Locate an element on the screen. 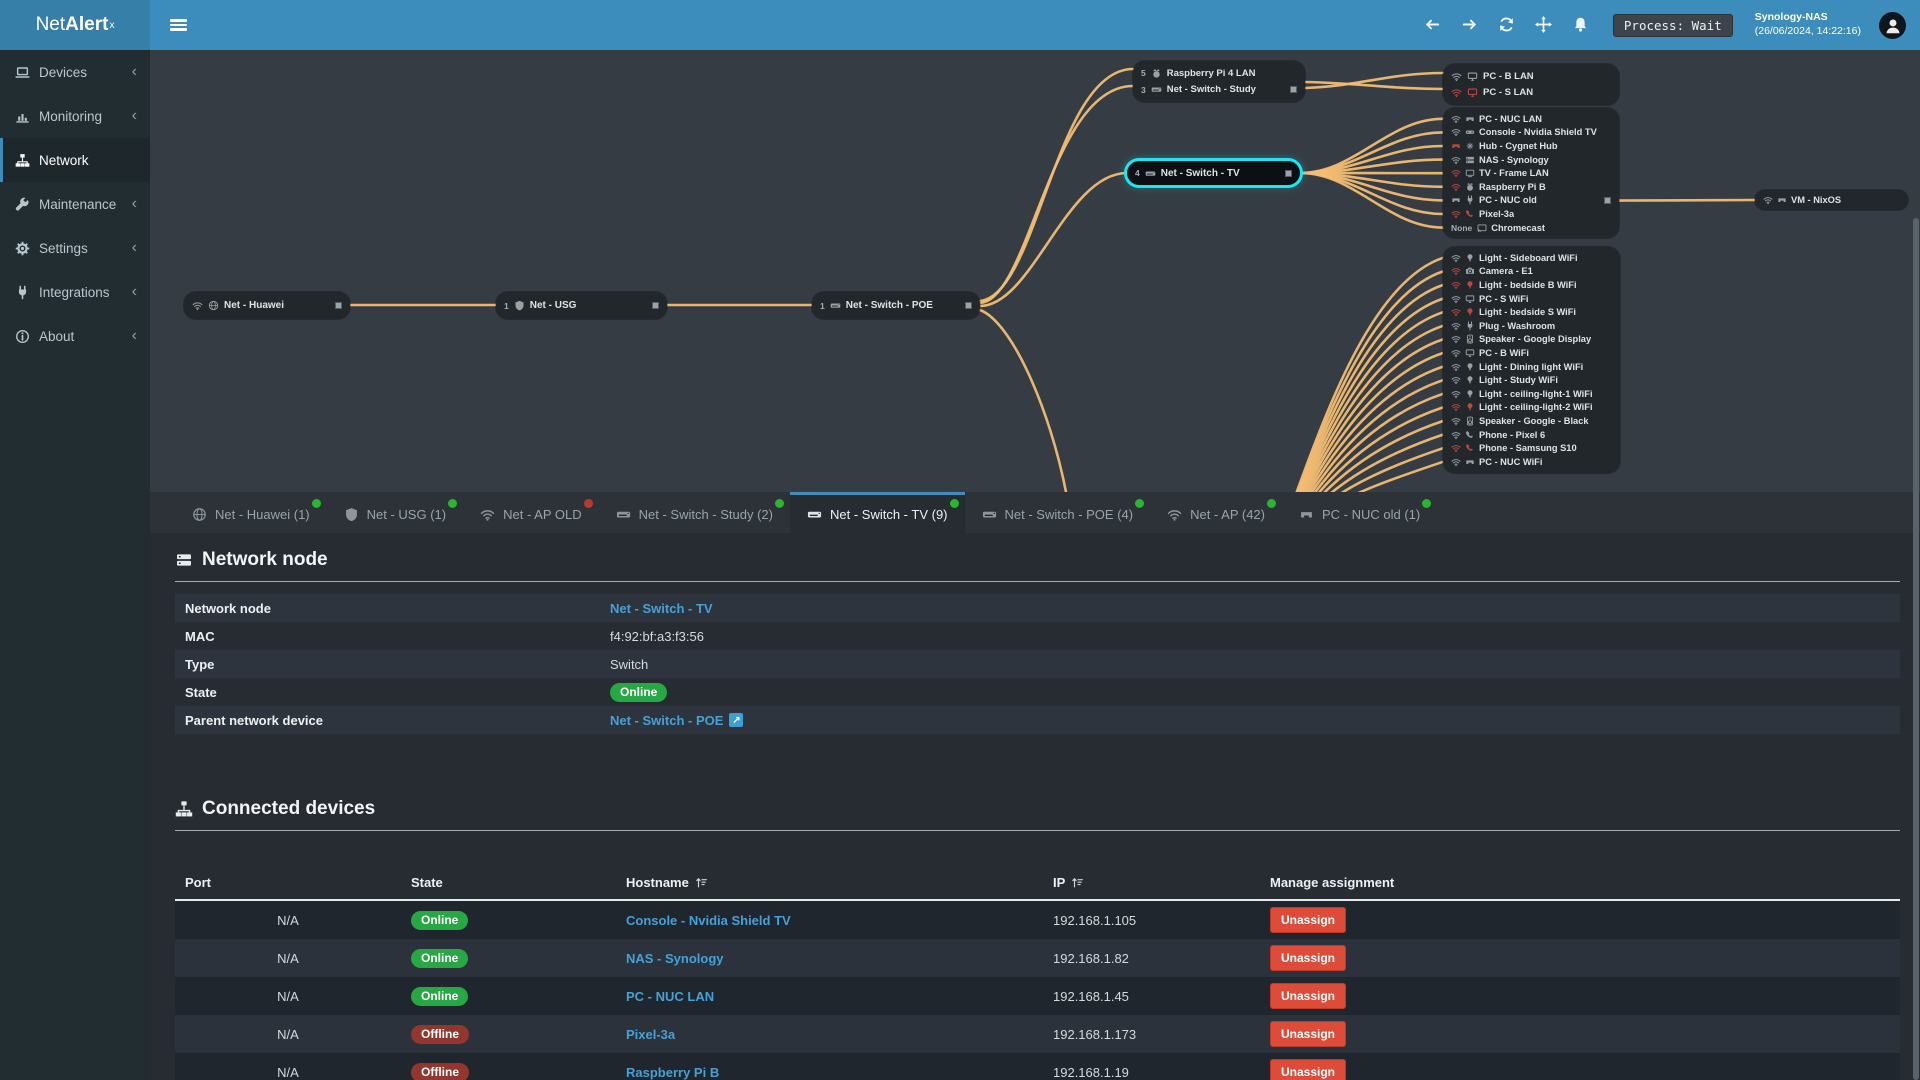 Image resolution: width=1920 pixels, height=1080 pixels. column-header-hostname: Hostname is located at coordinates (829, 882).